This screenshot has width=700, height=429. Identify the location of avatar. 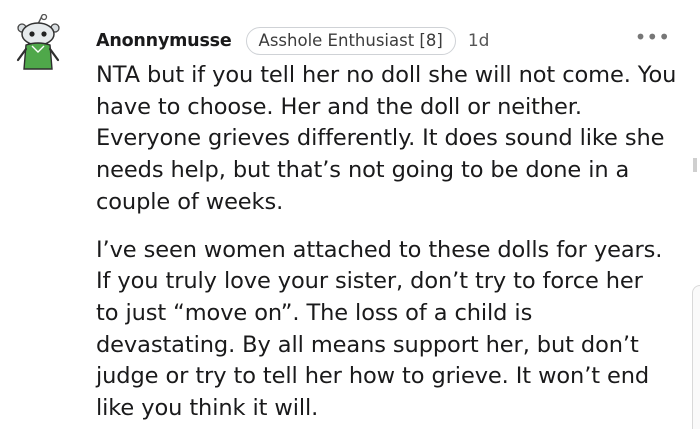
(39, 42).